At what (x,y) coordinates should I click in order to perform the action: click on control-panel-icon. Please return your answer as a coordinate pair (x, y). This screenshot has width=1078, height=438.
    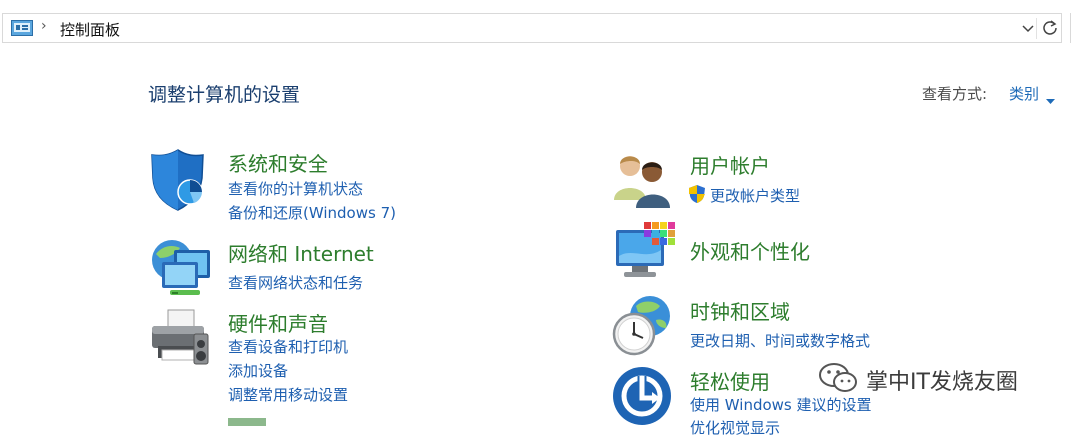
    Looking at the image, I should click on (22, 30).